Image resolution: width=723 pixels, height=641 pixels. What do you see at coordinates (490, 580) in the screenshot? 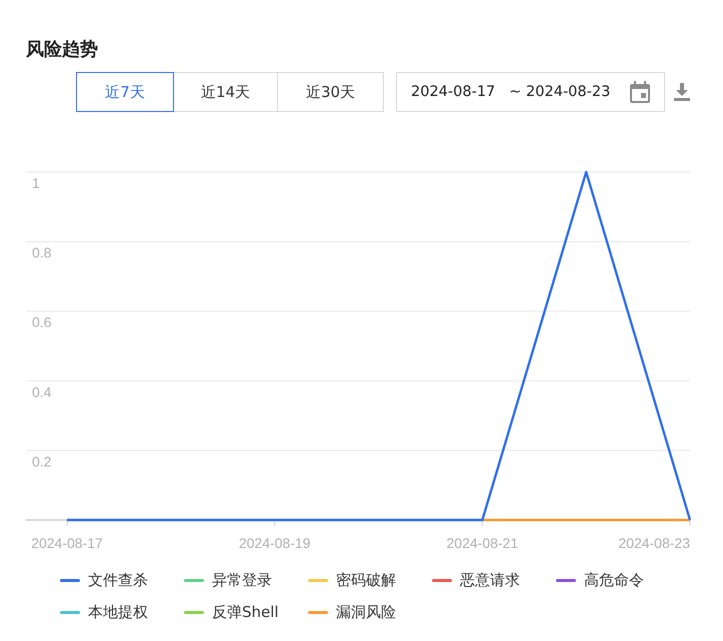
I see `legend-label: 恶意请求` at bounding box center [490, 580].